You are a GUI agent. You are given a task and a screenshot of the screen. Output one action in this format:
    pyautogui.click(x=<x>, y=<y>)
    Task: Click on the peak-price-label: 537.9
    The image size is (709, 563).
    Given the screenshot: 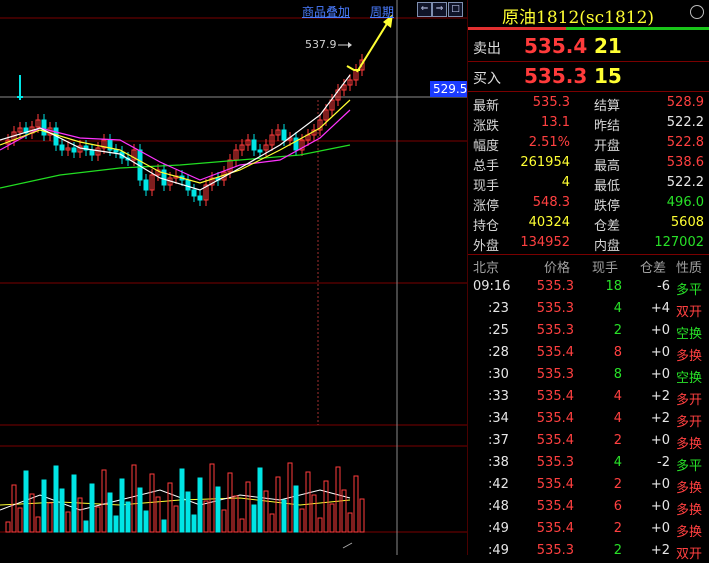 What is the action you would take?
    pyautogui.click(x=321, y=44)
    